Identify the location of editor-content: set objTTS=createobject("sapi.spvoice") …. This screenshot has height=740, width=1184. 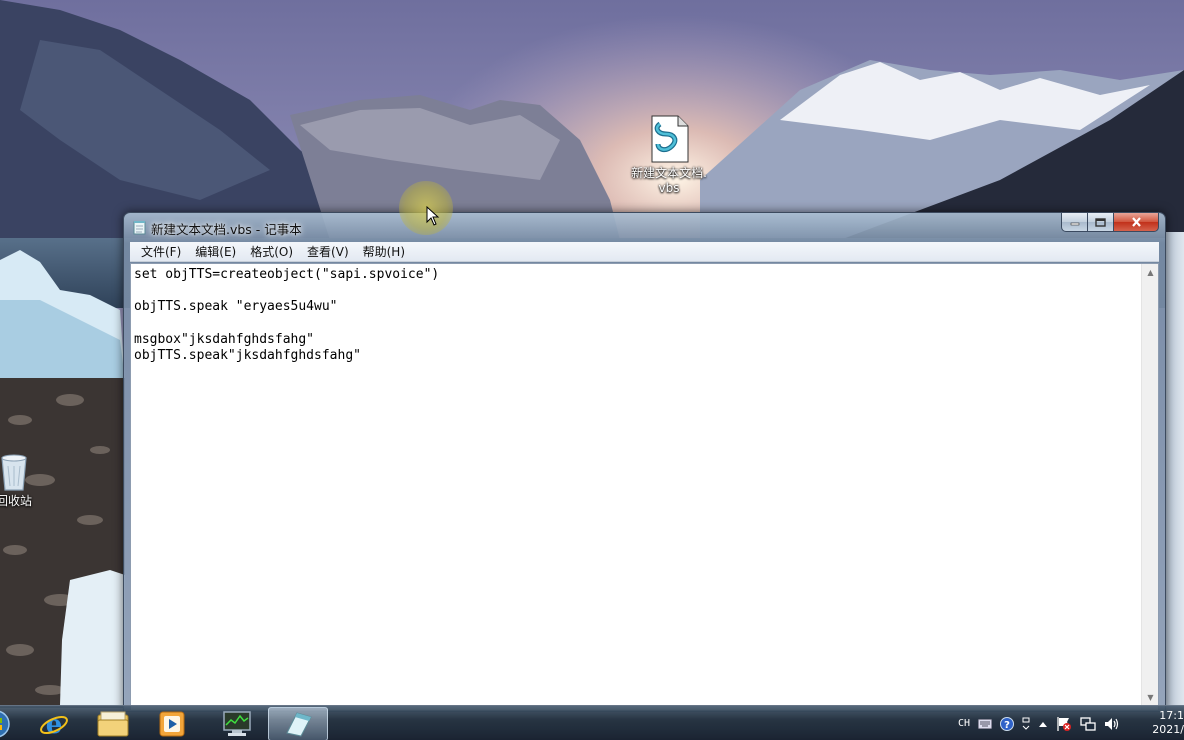
(636, 315).